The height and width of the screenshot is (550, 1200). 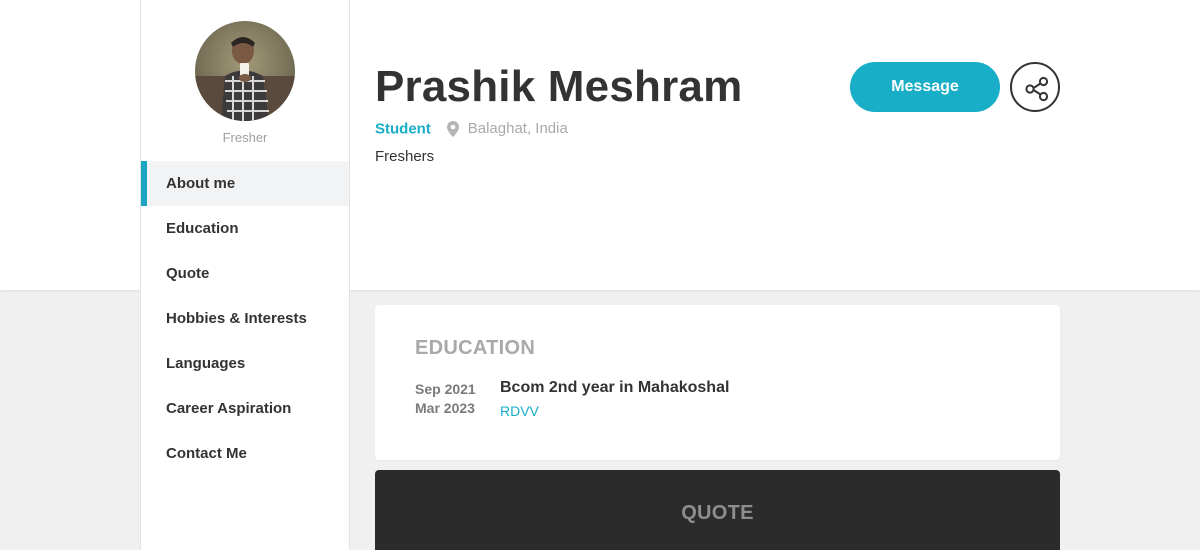 I want to click on profile-name: Prashik Meshram, so click(x=559, y=86).